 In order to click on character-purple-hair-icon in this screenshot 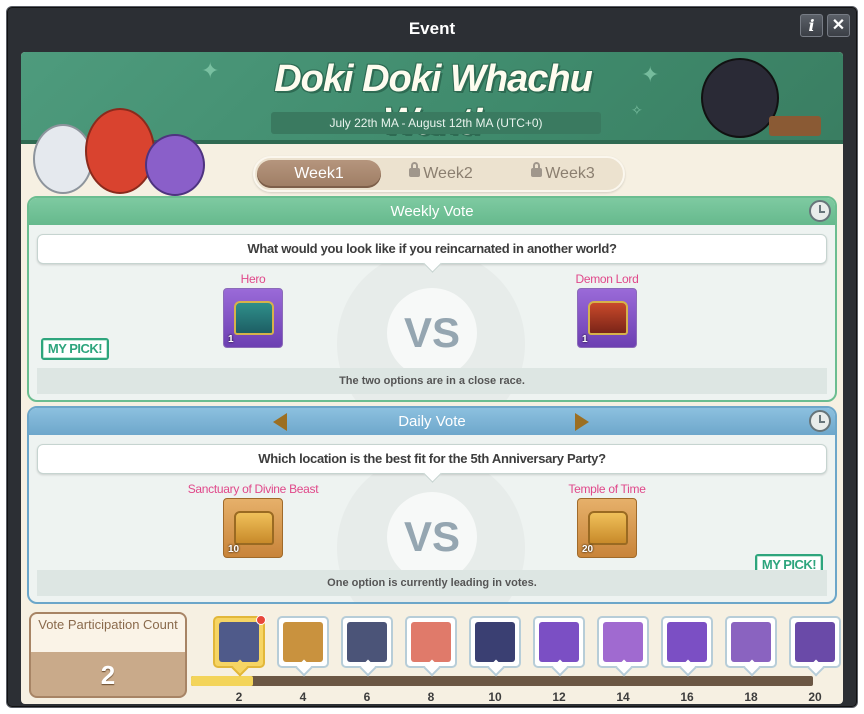, I will do `click(175, 165)`.